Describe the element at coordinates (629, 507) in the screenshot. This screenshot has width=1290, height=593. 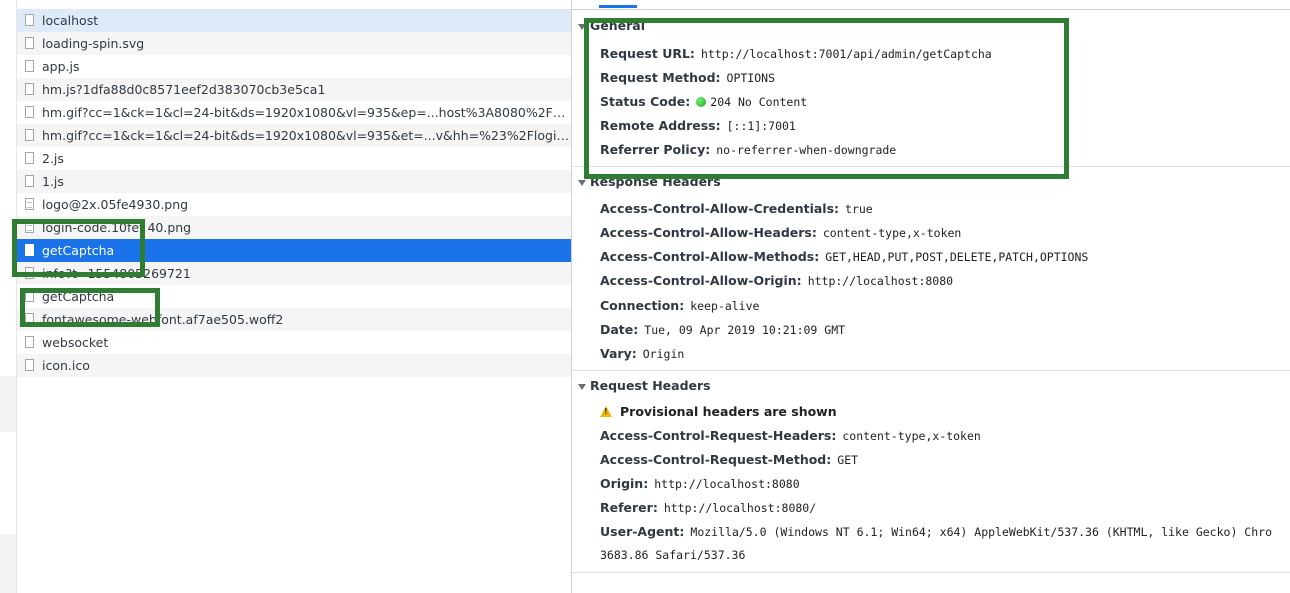
I see `header-key: Referer:` at that location.